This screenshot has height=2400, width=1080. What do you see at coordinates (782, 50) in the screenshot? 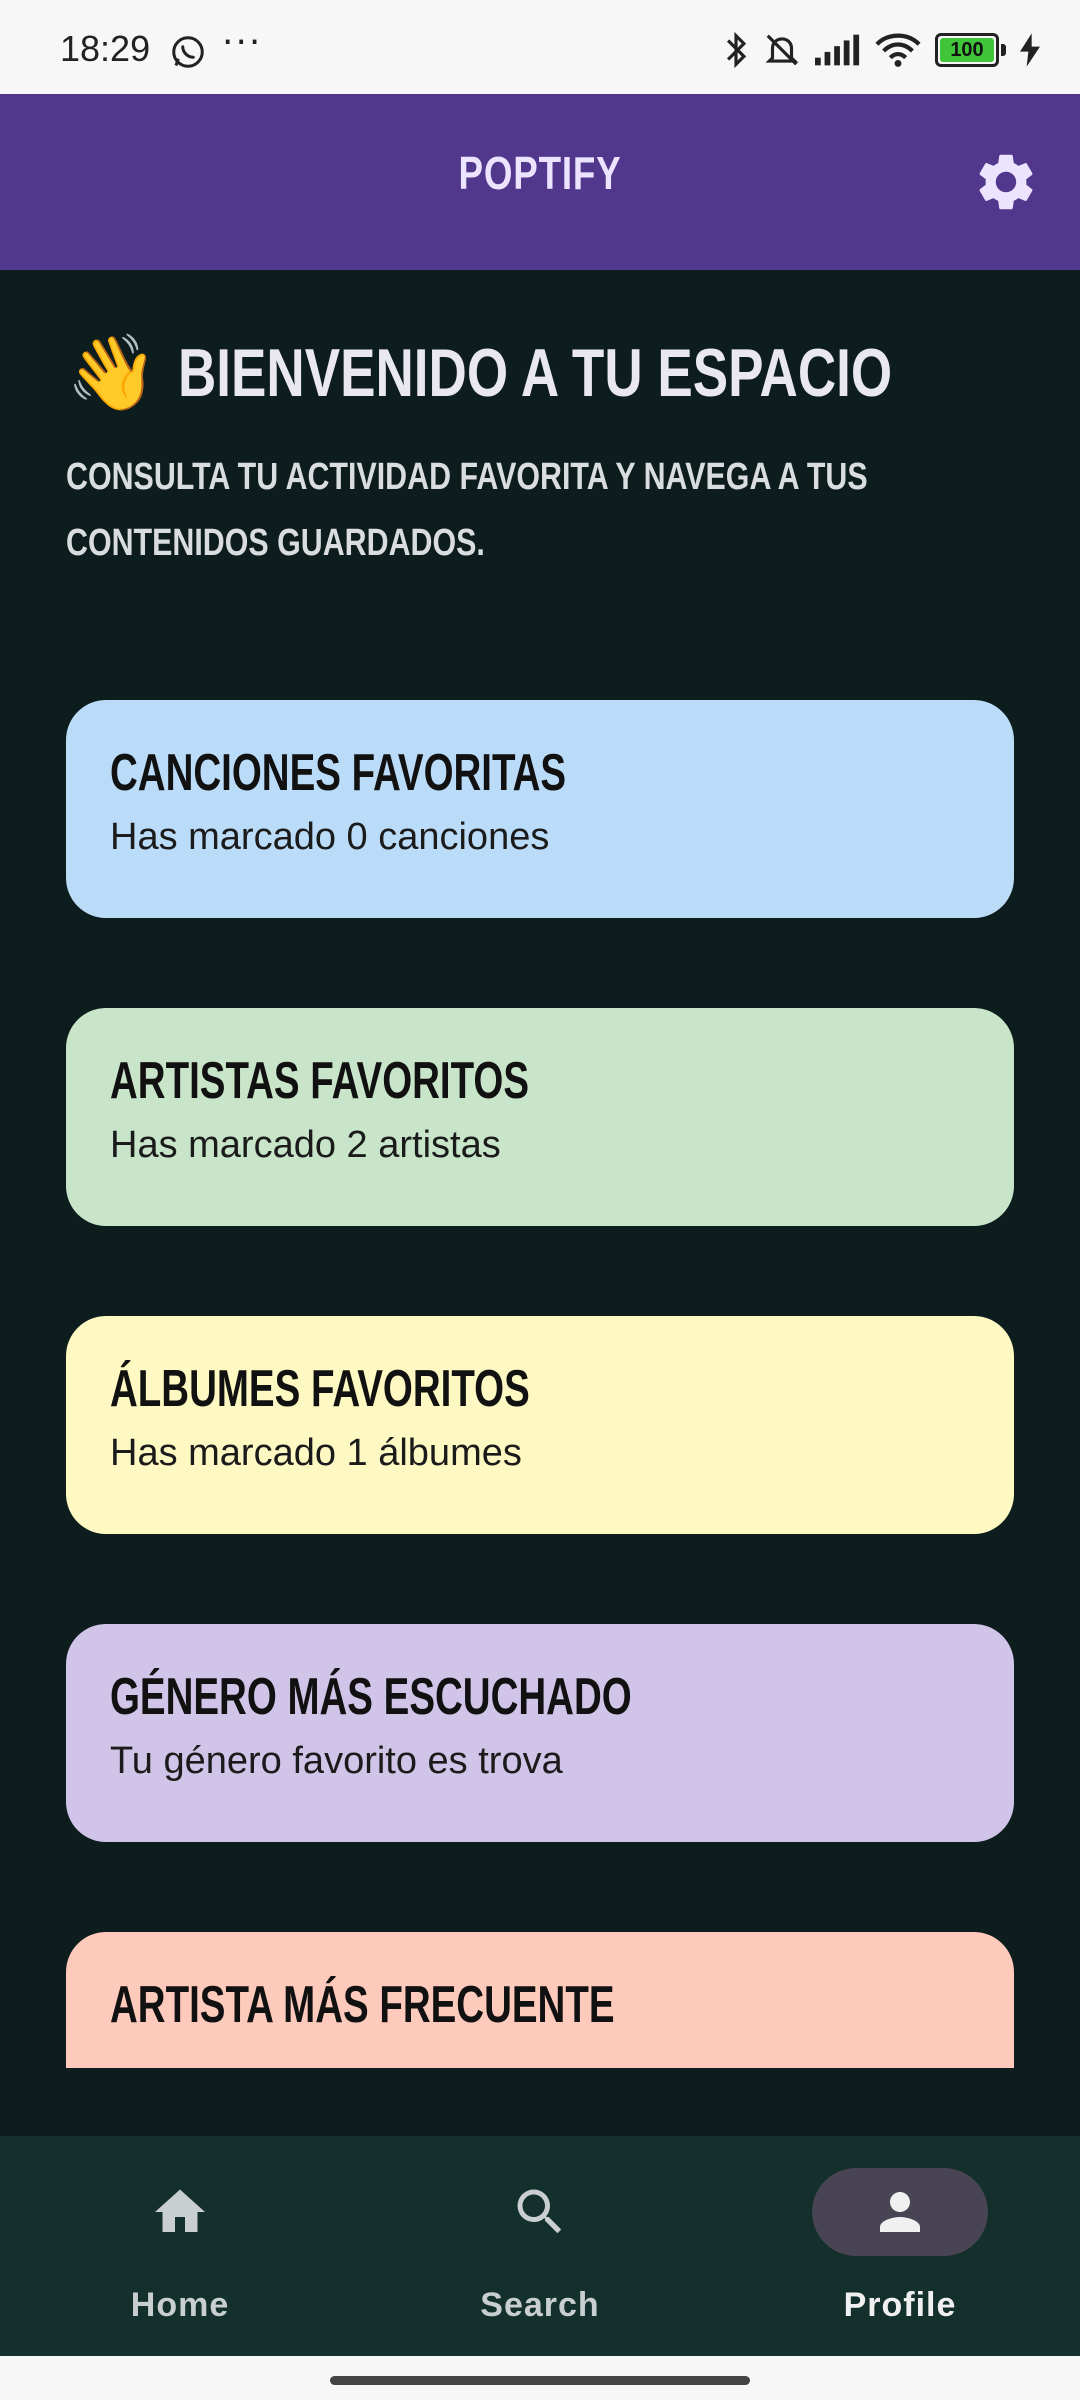
I see `bell-muted-icon` at bounding box center [782, 50].